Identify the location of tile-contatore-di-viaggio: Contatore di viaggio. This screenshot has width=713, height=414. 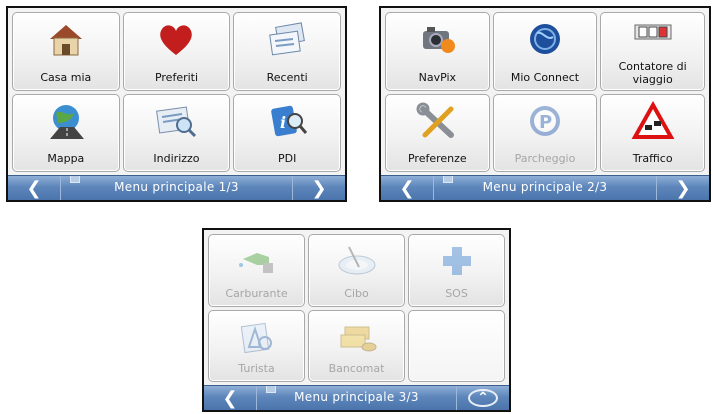
(652, 51).